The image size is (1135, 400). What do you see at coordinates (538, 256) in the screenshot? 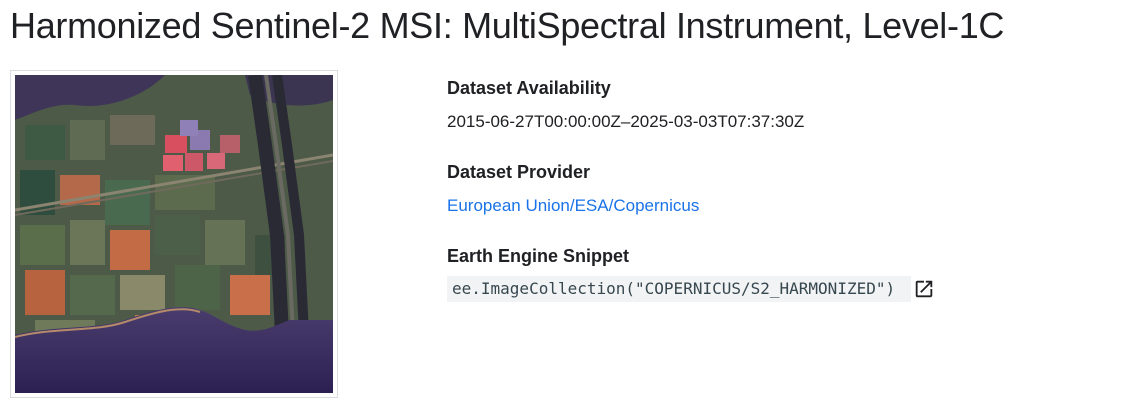
I see `snippet-heading: Earth Engine Snippet` at bounding box center [538, 256].